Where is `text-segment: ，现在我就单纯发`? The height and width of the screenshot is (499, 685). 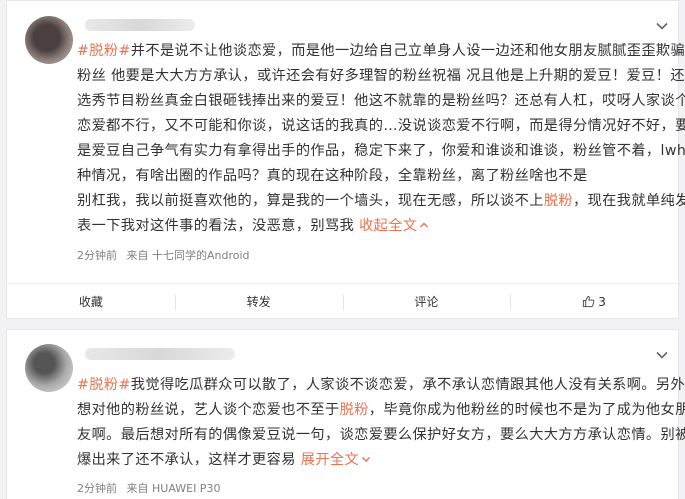 text-segment: ，现在我就单纯发 is located at coordinates (629, 201).